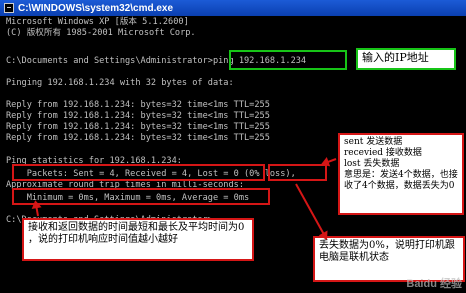 This screenshot has width=466, height=293. What do you see at coordinates (434, 284) in the screenshot?
I see `watermark-logo: Baidu 经验` at bounding box center [434, 284].